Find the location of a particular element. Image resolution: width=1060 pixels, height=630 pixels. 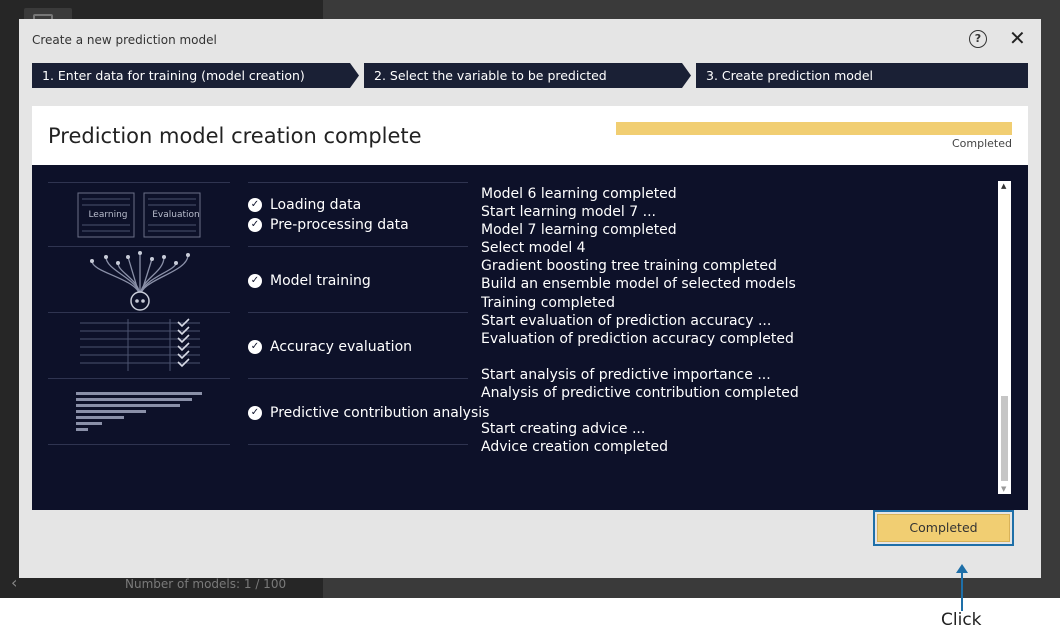

scroll-up-arrow-icon: ▲ is located at coordinates (1003, 186).